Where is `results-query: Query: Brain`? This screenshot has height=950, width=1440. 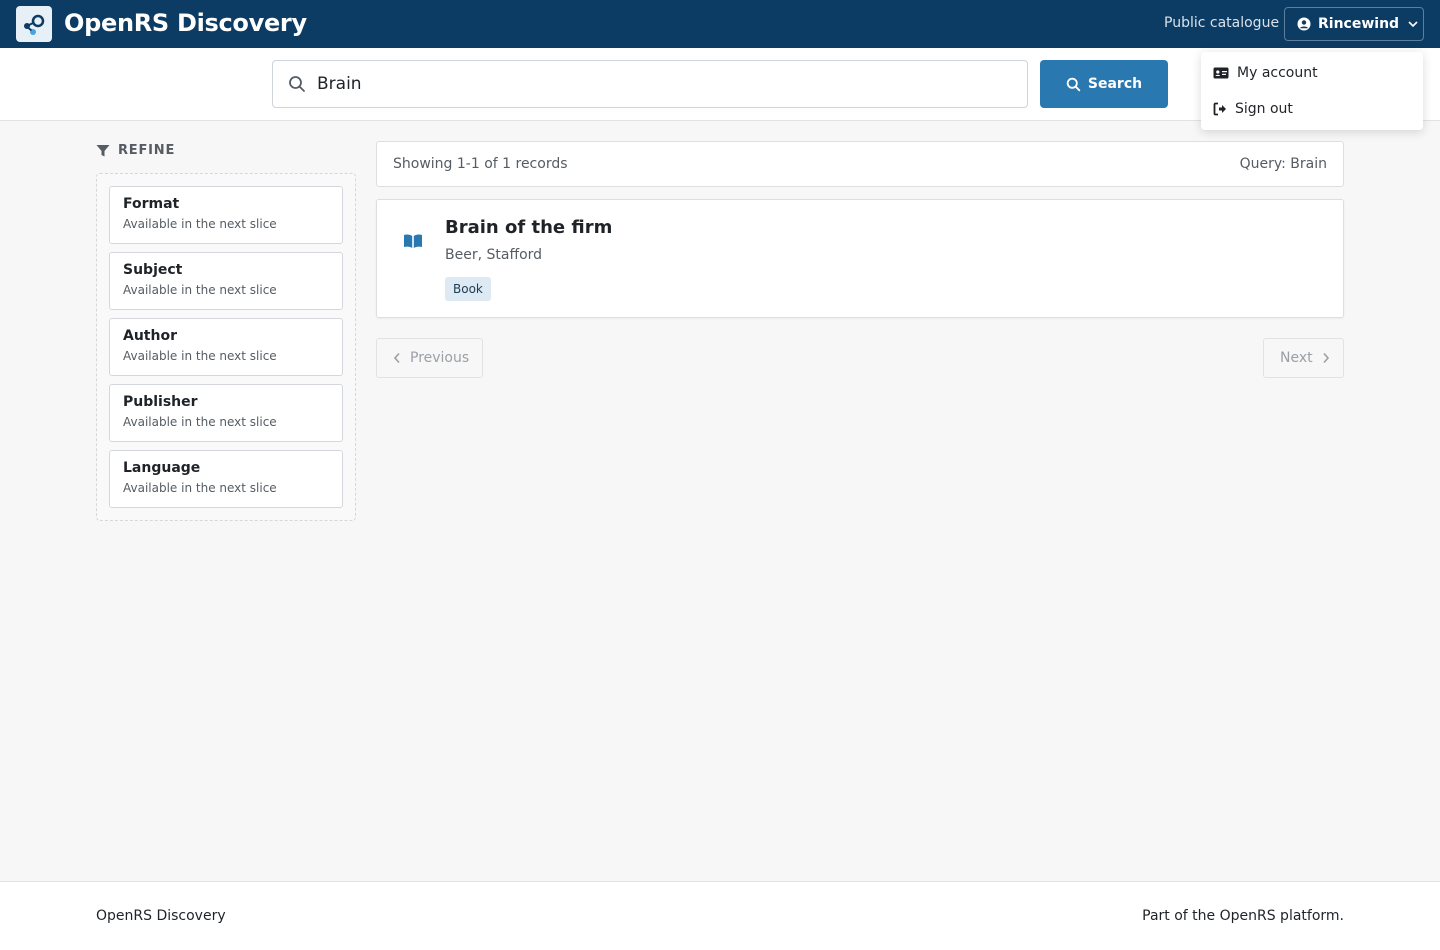 results-query: Query: Brain is located at coordinates (1283, 164).